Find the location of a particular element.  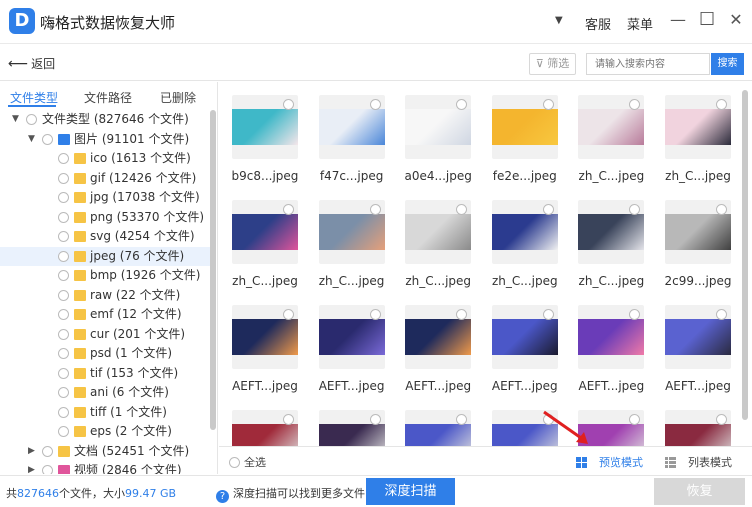

file-card: b9c8...jpeg is located at coordinates (265, 140).